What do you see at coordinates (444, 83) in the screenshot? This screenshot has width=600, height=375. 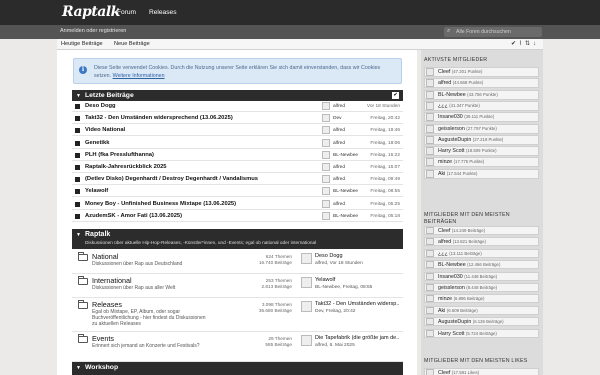 I see `member-name: alfred` at bounding box center [444, 83].